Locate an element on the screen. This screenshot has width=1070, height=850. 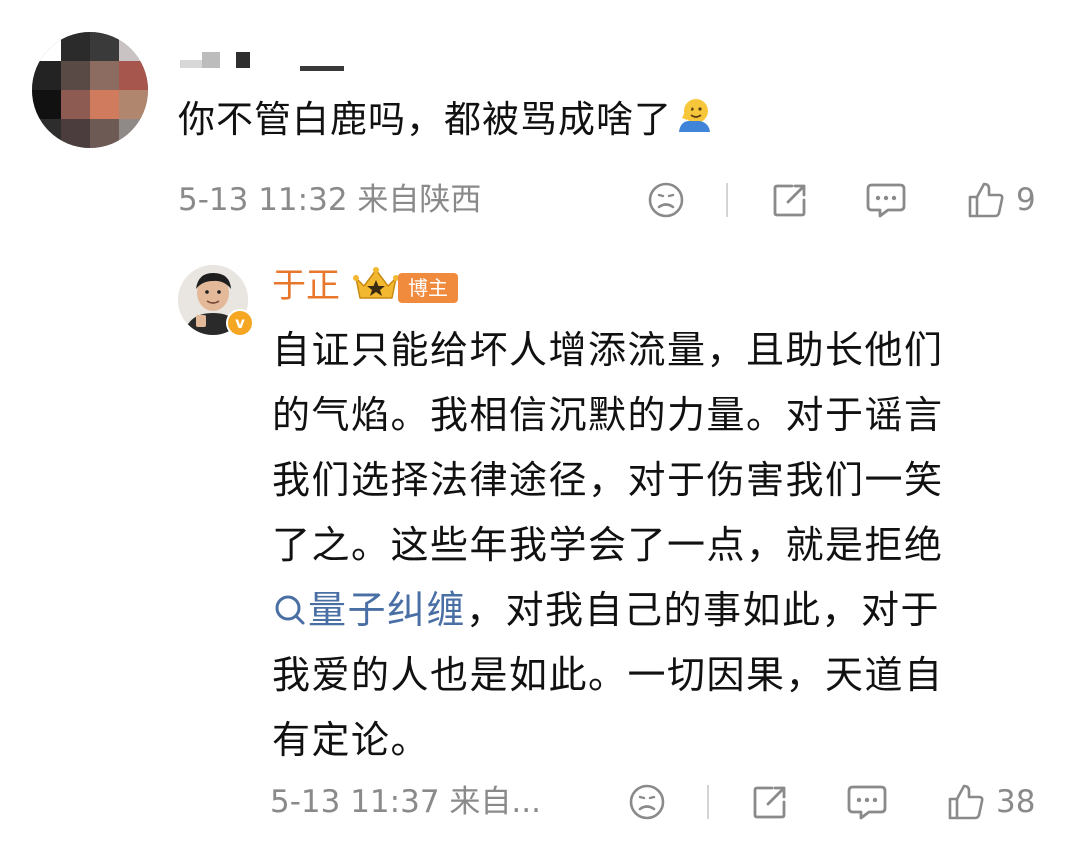
comment-like-count: 9 is located at coordinates (1026, 200).